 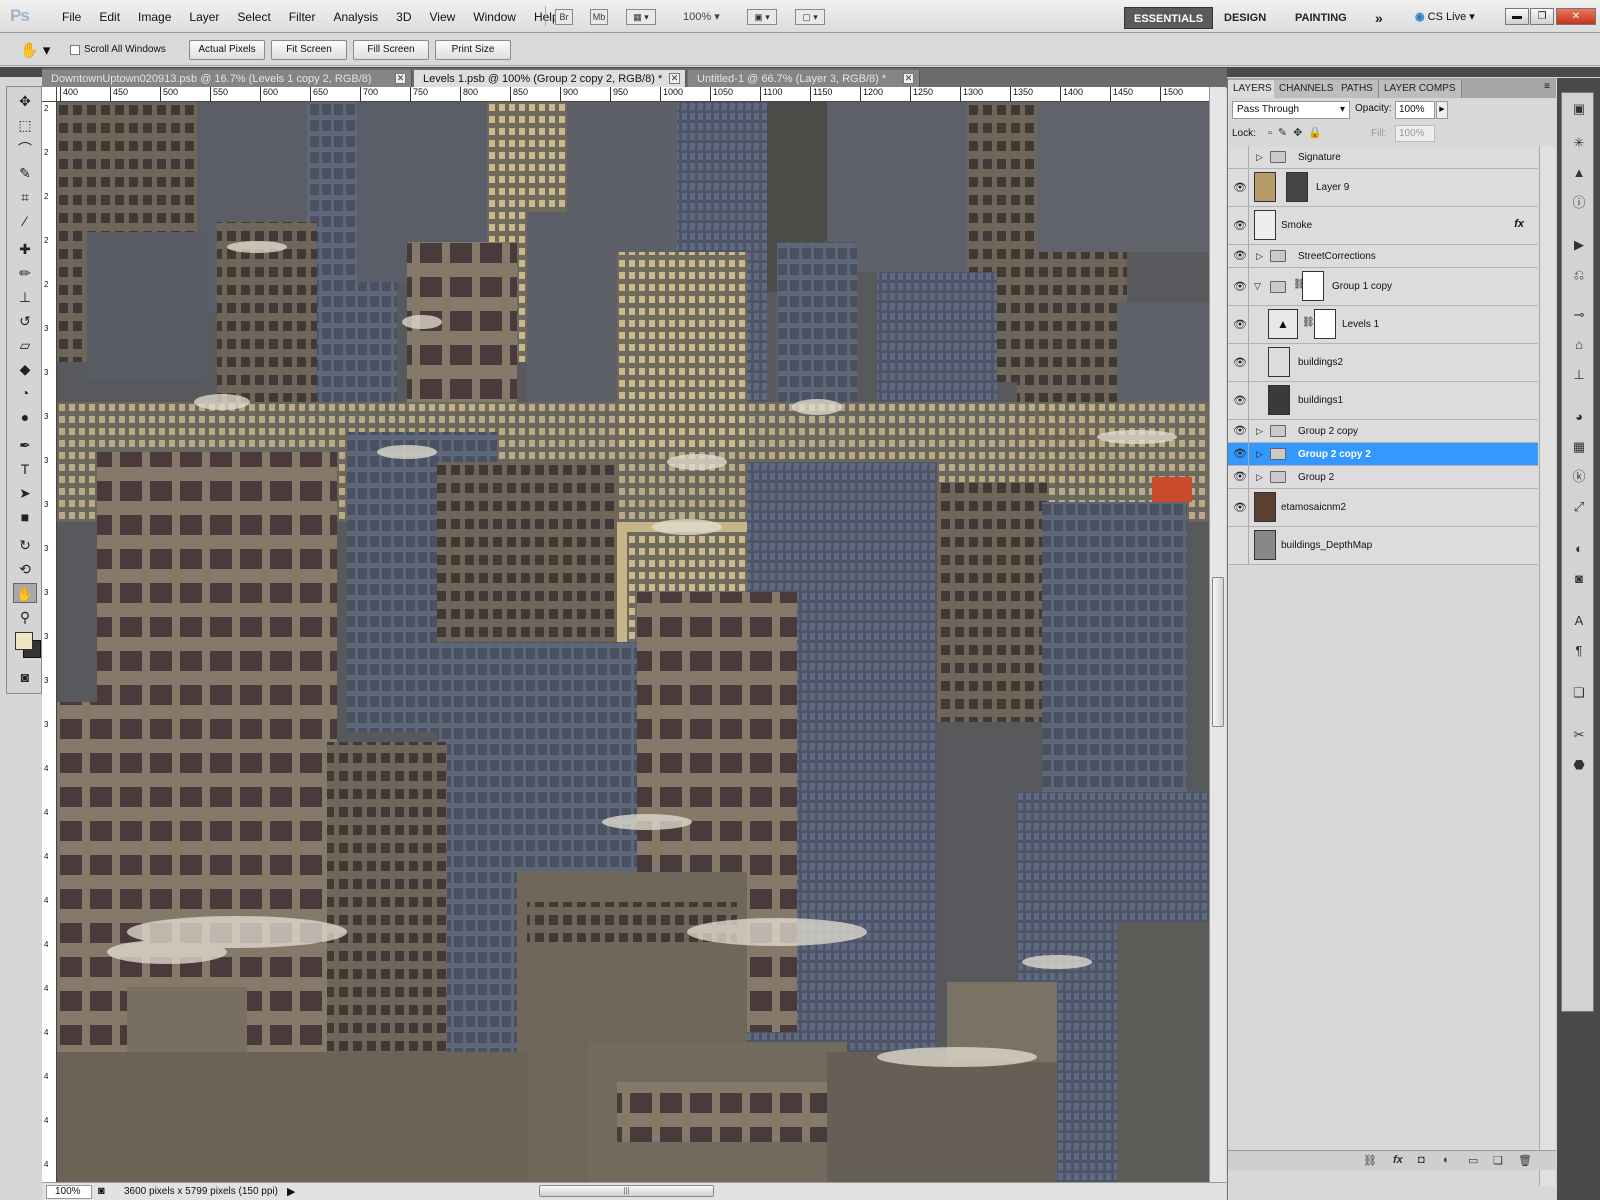 I want to click on marquee-tool-icon: ⬚, so click(x=25, y=125).